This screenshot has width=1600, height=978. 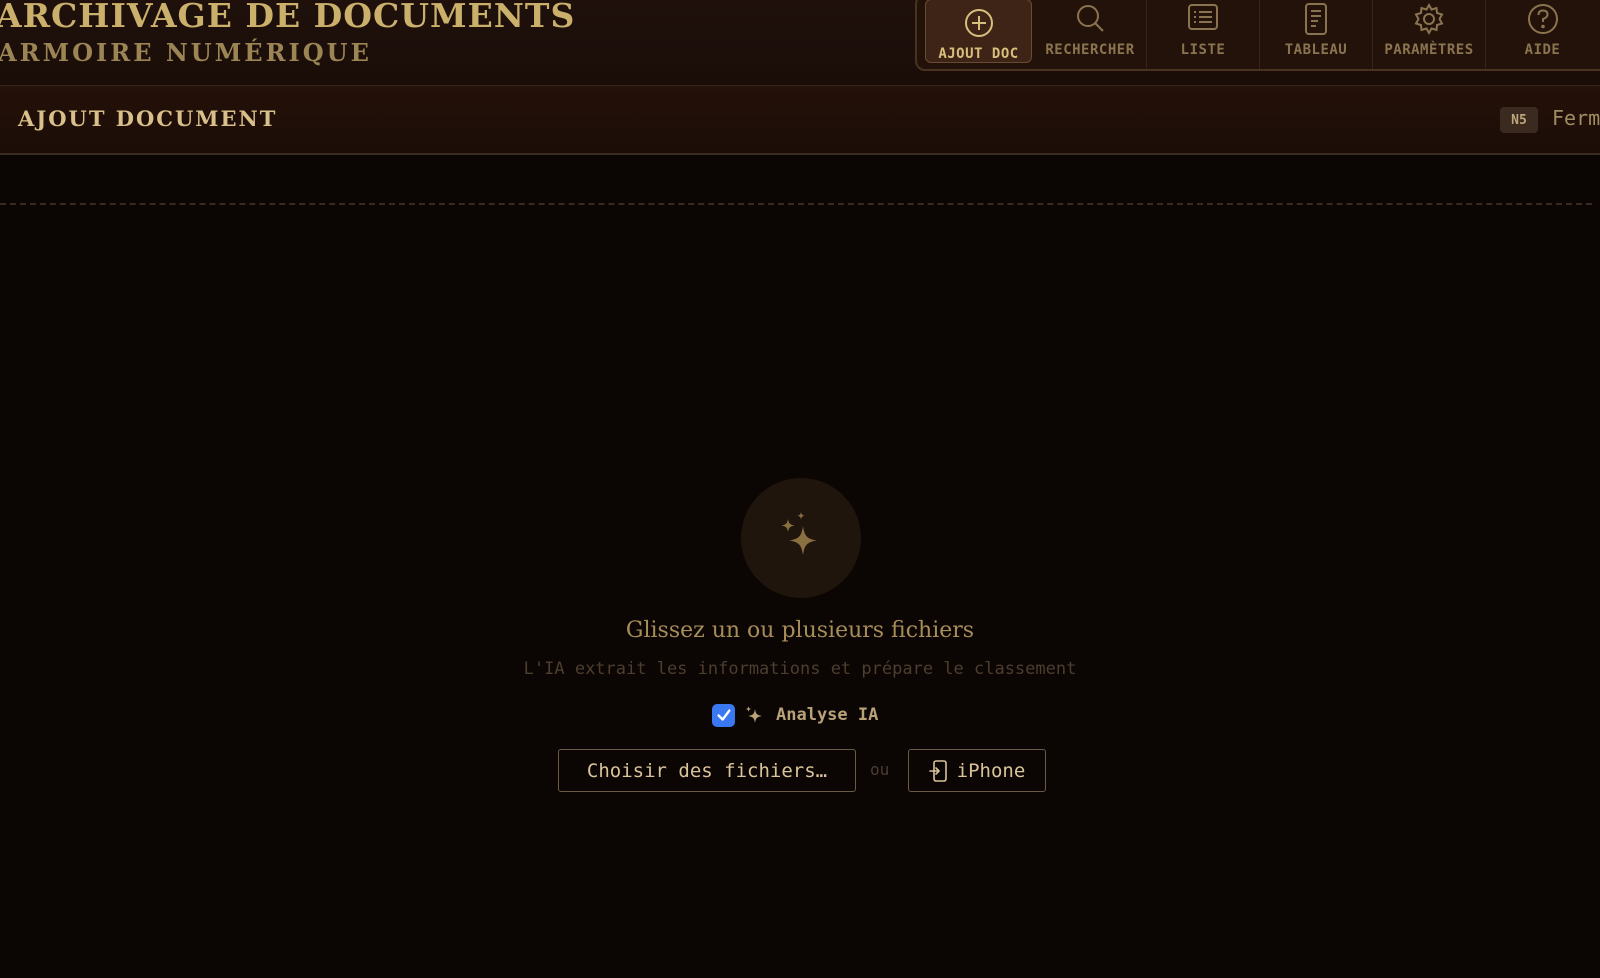 I want to click on toolbar-label: PARAMÈTRES, so click(x=1429, y=50).